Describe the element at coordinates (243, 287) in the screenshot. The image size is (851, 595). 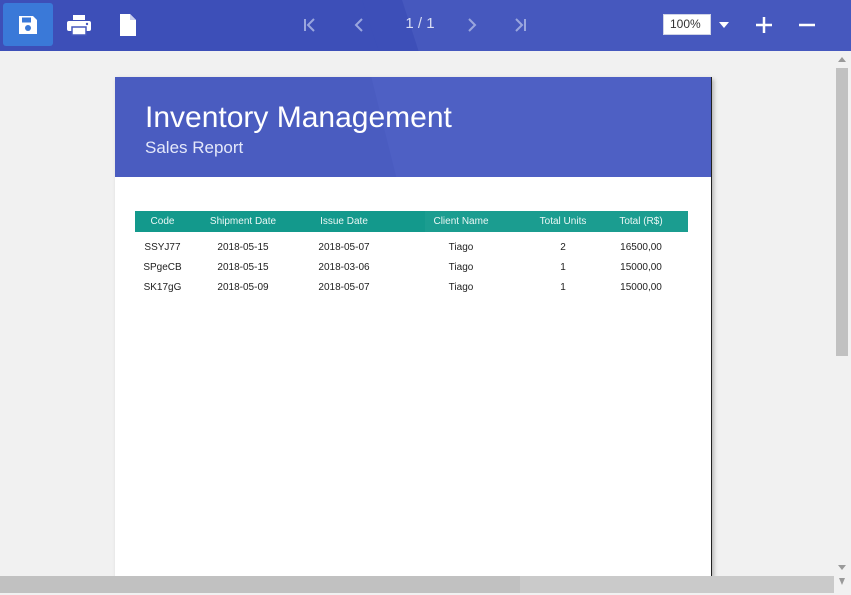
I see `cell-shipment-date: 2018-05-09` at that location.